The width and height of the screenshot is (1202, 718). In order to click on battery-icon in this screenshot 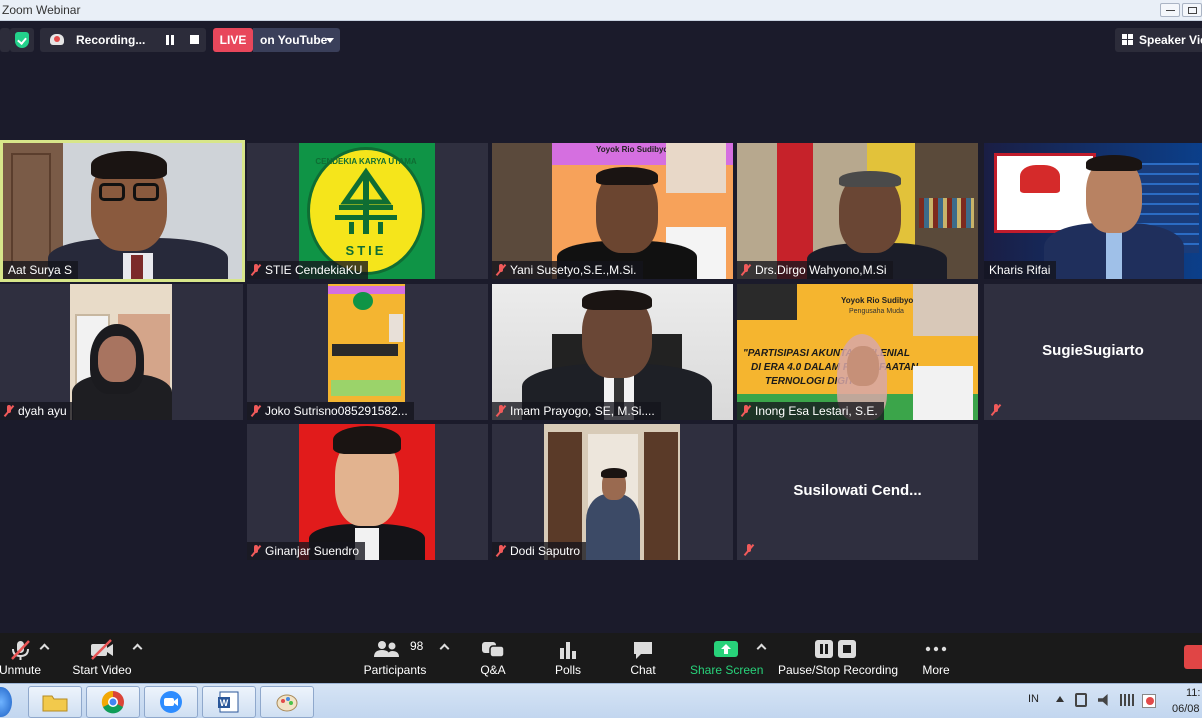, I will do `click(1081, 700)`.